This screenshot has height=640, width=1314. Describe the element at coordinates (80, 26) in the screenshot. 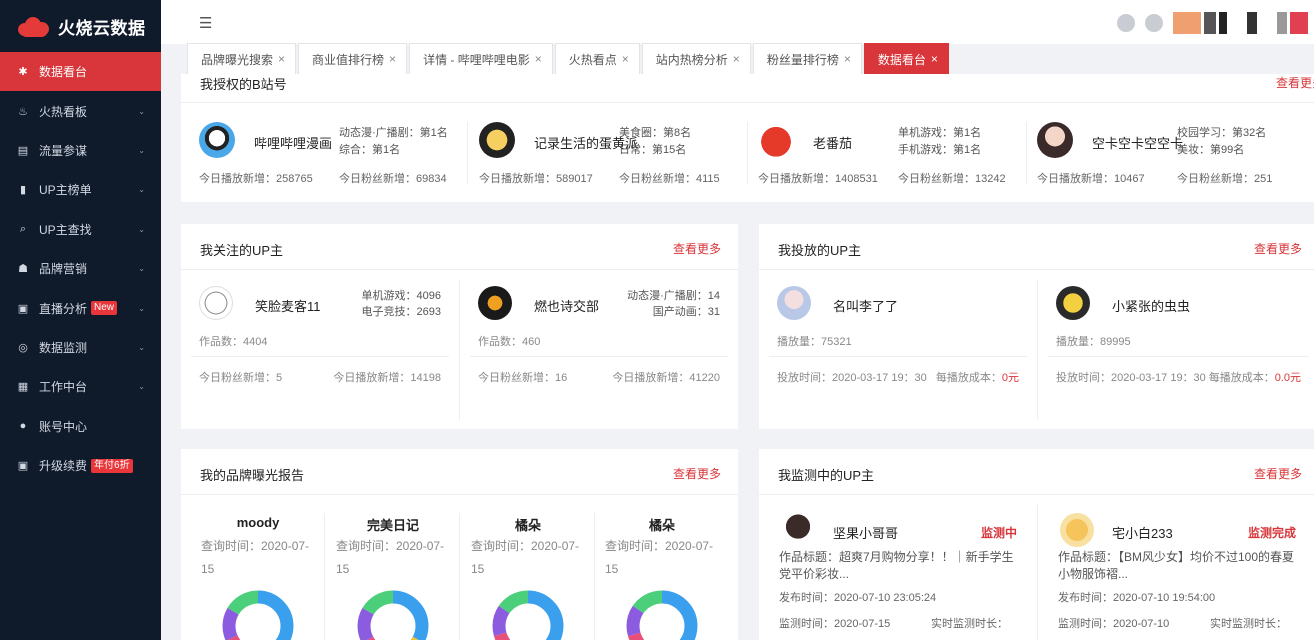

I see `logo: 火烧云数据` at that location.